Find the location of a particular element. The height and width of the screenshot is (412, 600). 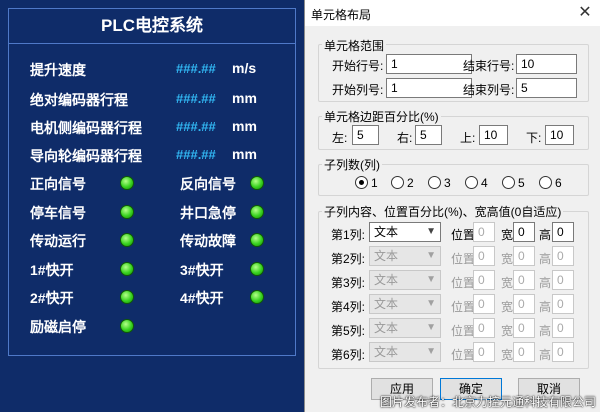

col5-label: 第5列: is located at coordinates (348, 331).